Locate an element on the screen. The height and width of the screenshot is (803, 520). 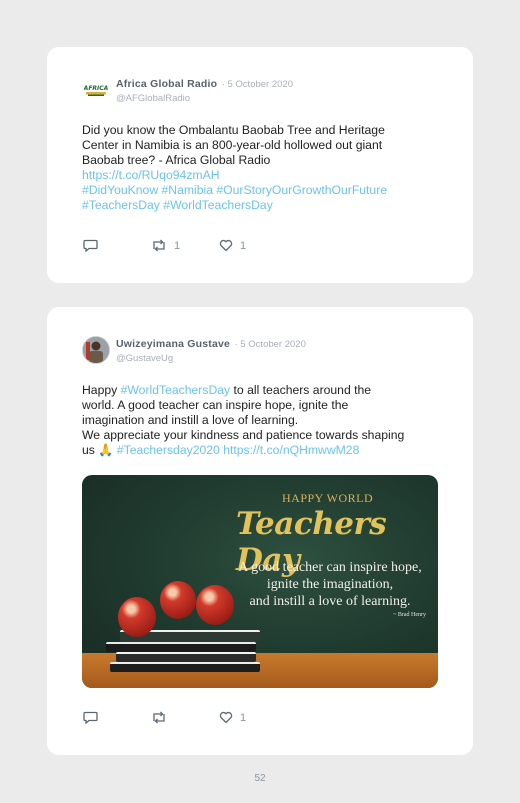
quote-author: ~ Brad Henry is located at coordinates (409, 615).